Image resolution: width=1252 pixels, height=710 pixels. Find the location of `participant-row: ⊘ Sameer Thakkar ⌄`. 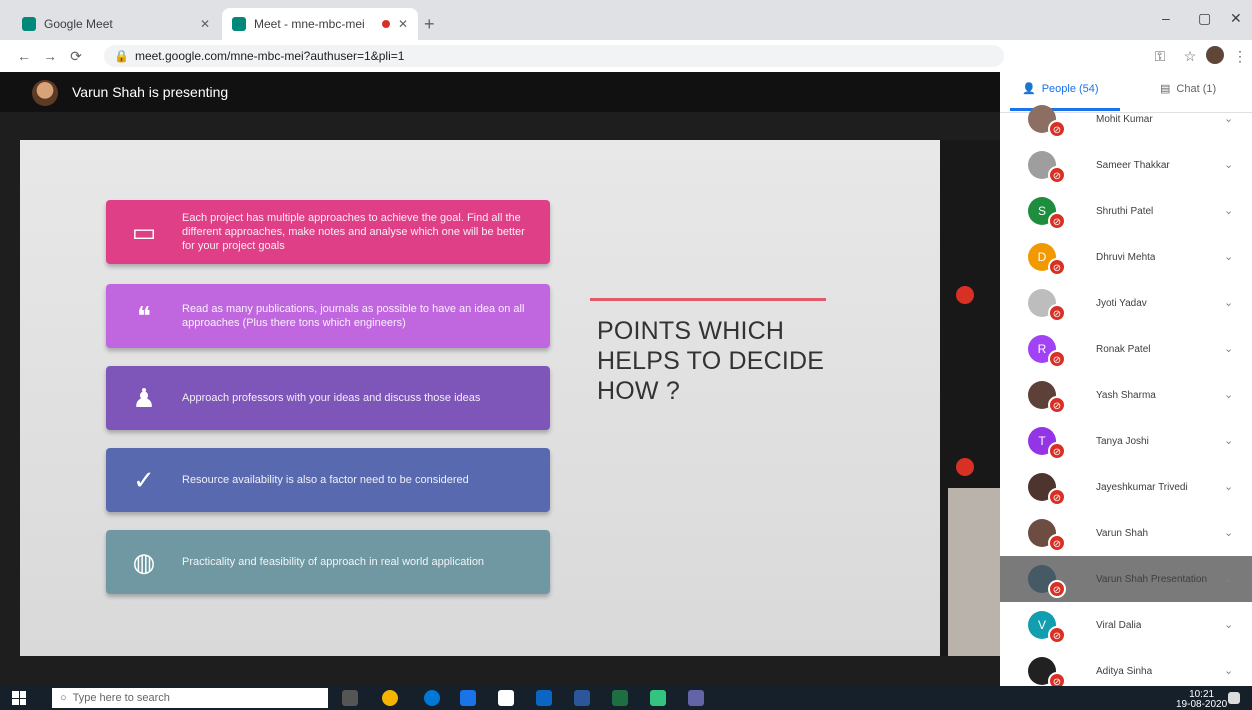

participant-row: ⊘ Sameer Thakkar ⌄ is located at coordinates (1126, 165).